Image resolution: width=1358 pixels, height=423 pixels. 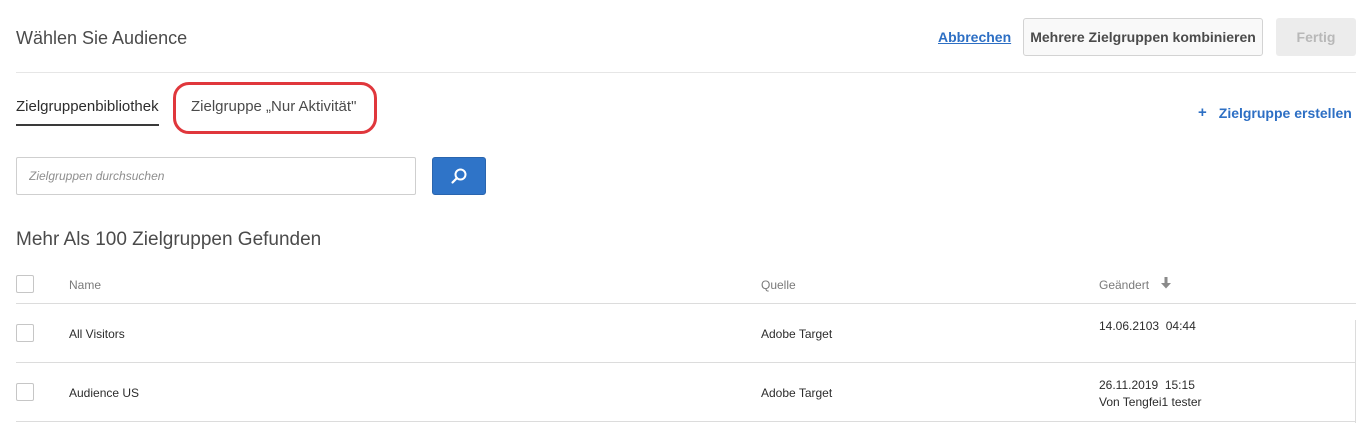 What do you see at coordinates (25, 284) in the screenshot?
I see `select-all-checkbox` at bounding box center [25, 284].